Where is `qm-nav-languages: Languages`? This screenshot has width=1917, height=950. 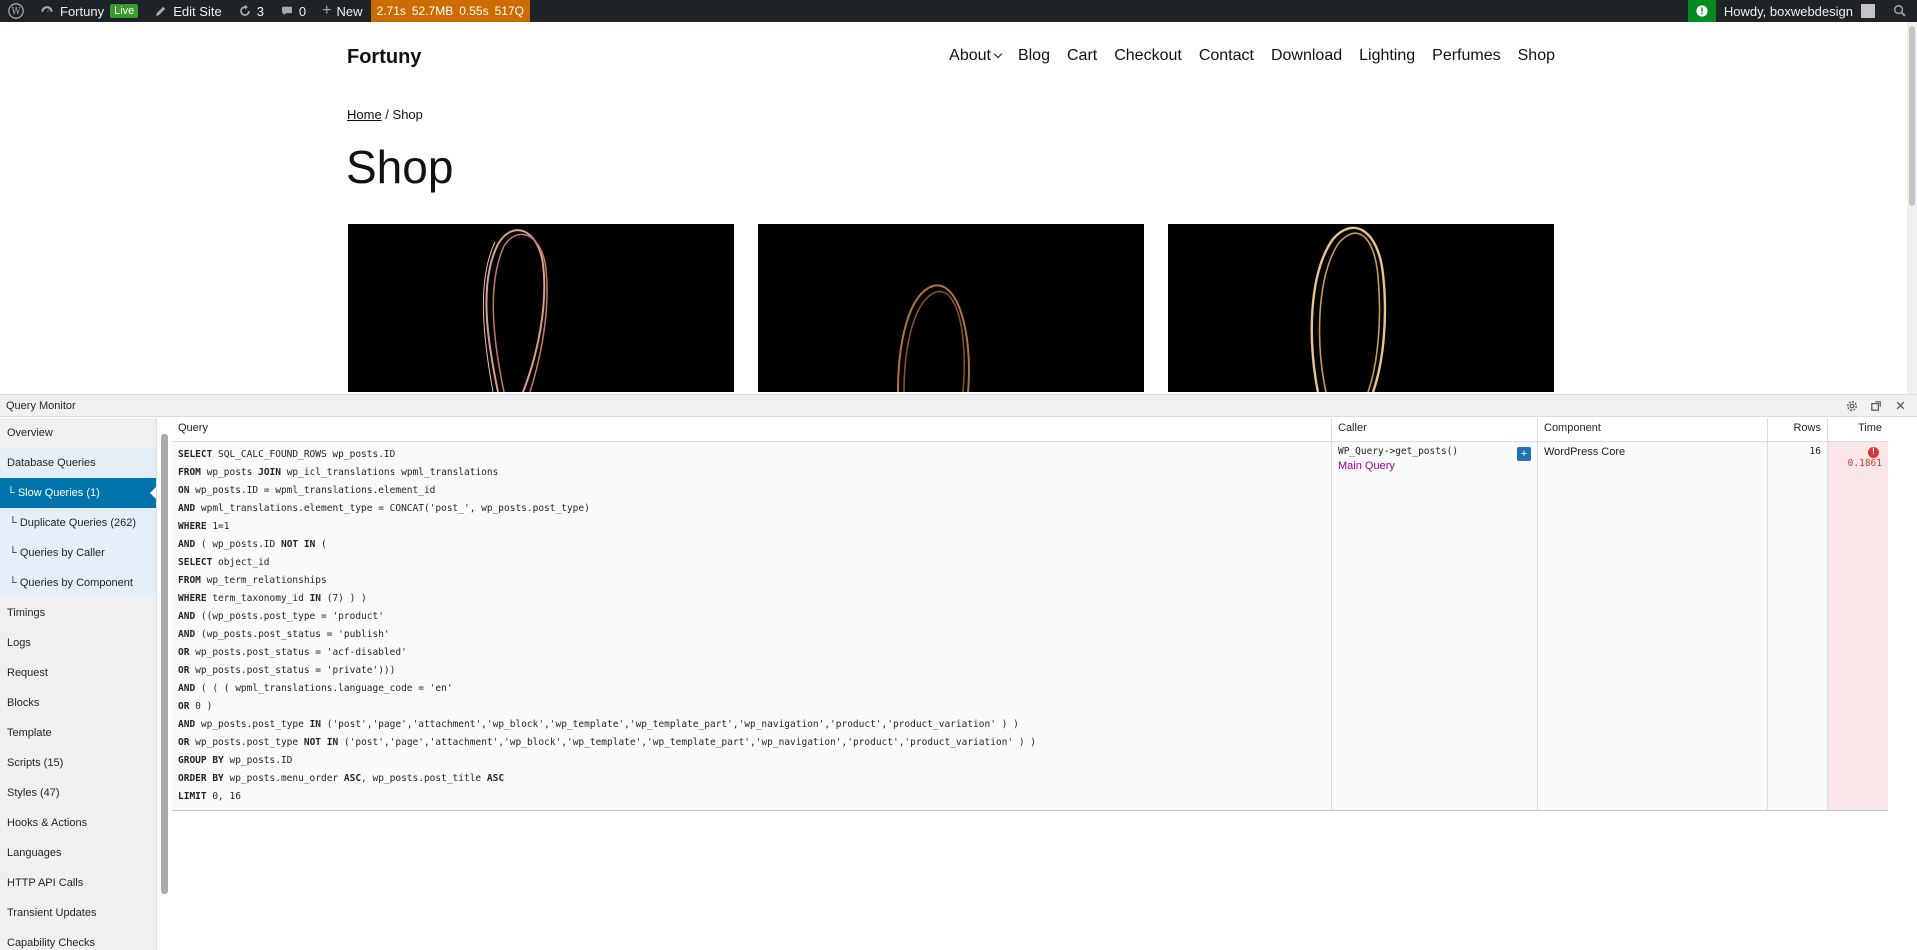 qm-nav-languages: Languages is located at coordinates (78, 853).